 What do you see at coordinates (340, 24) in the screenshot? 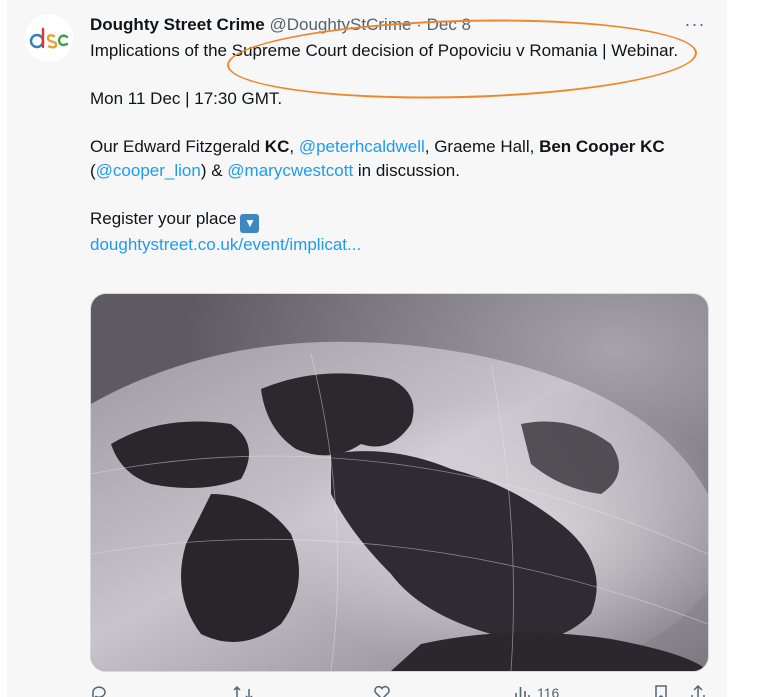
I see `author-handle: @DoughtyStCrime` at bounding box center [340, 24].